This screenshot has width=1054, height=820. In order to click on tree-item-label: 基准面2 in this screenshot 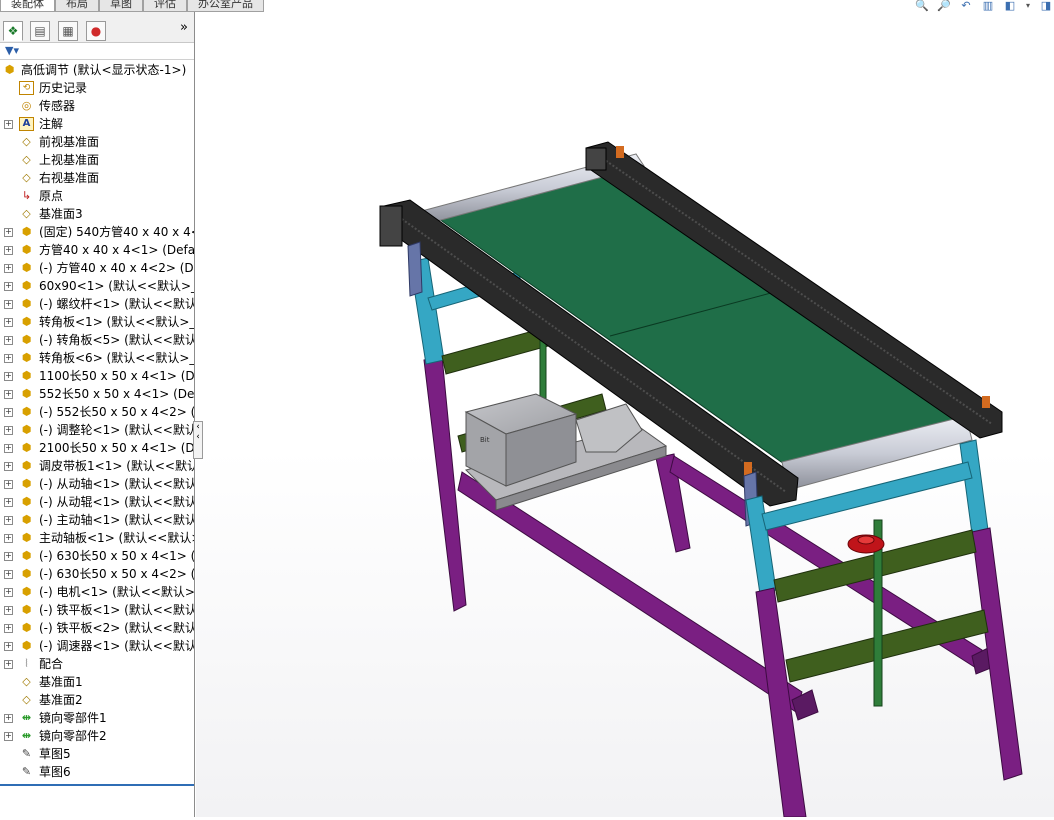, I will do `click(61, 700)`.